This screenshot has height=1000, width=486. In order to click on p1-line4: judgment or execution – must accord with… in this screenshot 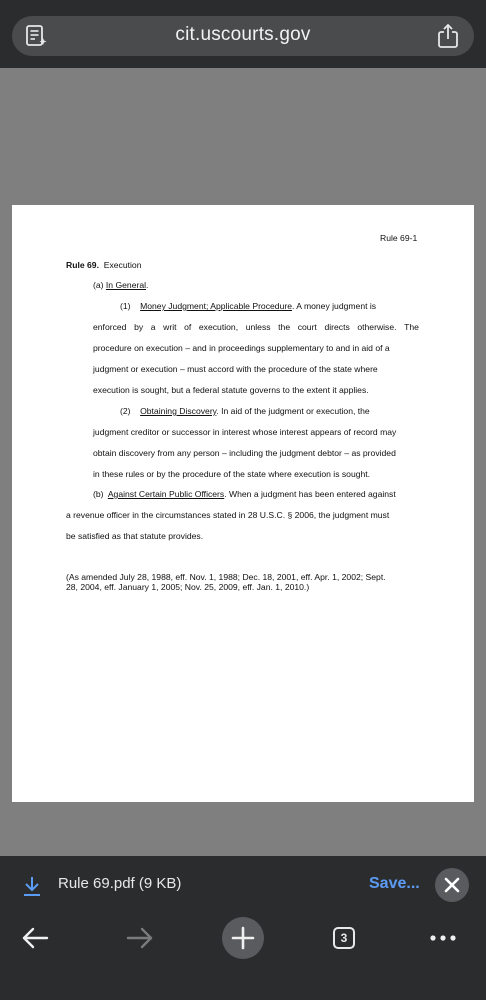, I will do `click(235, 369)`.